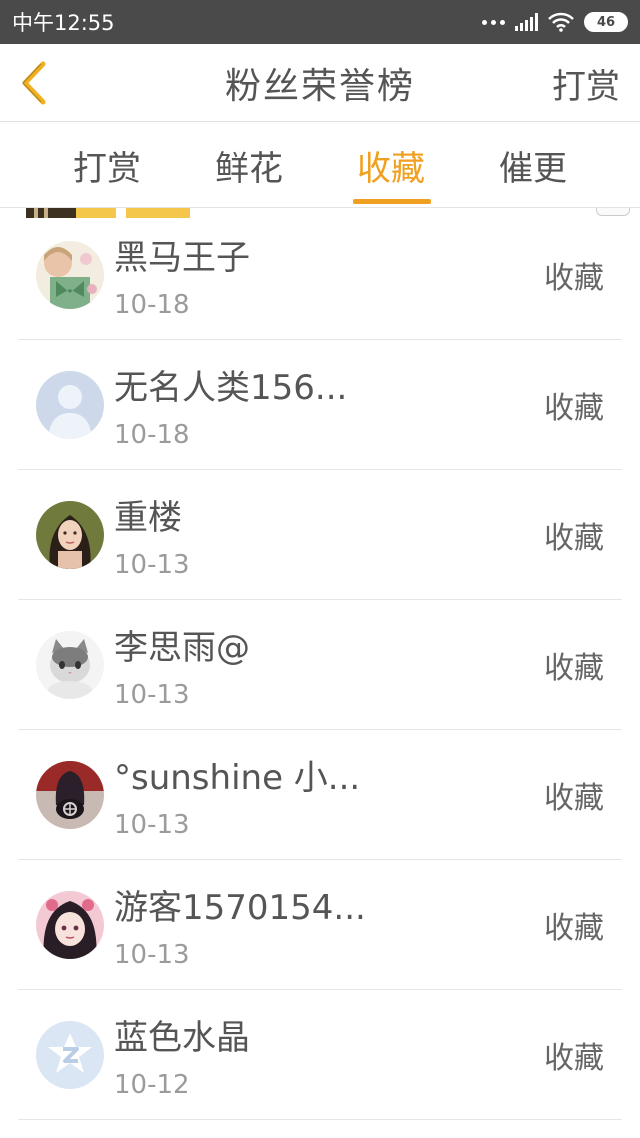 This screenshot has width=640, height=1138. Describe the element at coordinates (63, 23) in the screenshot. I see `status-time: 中午12:55` at that location.